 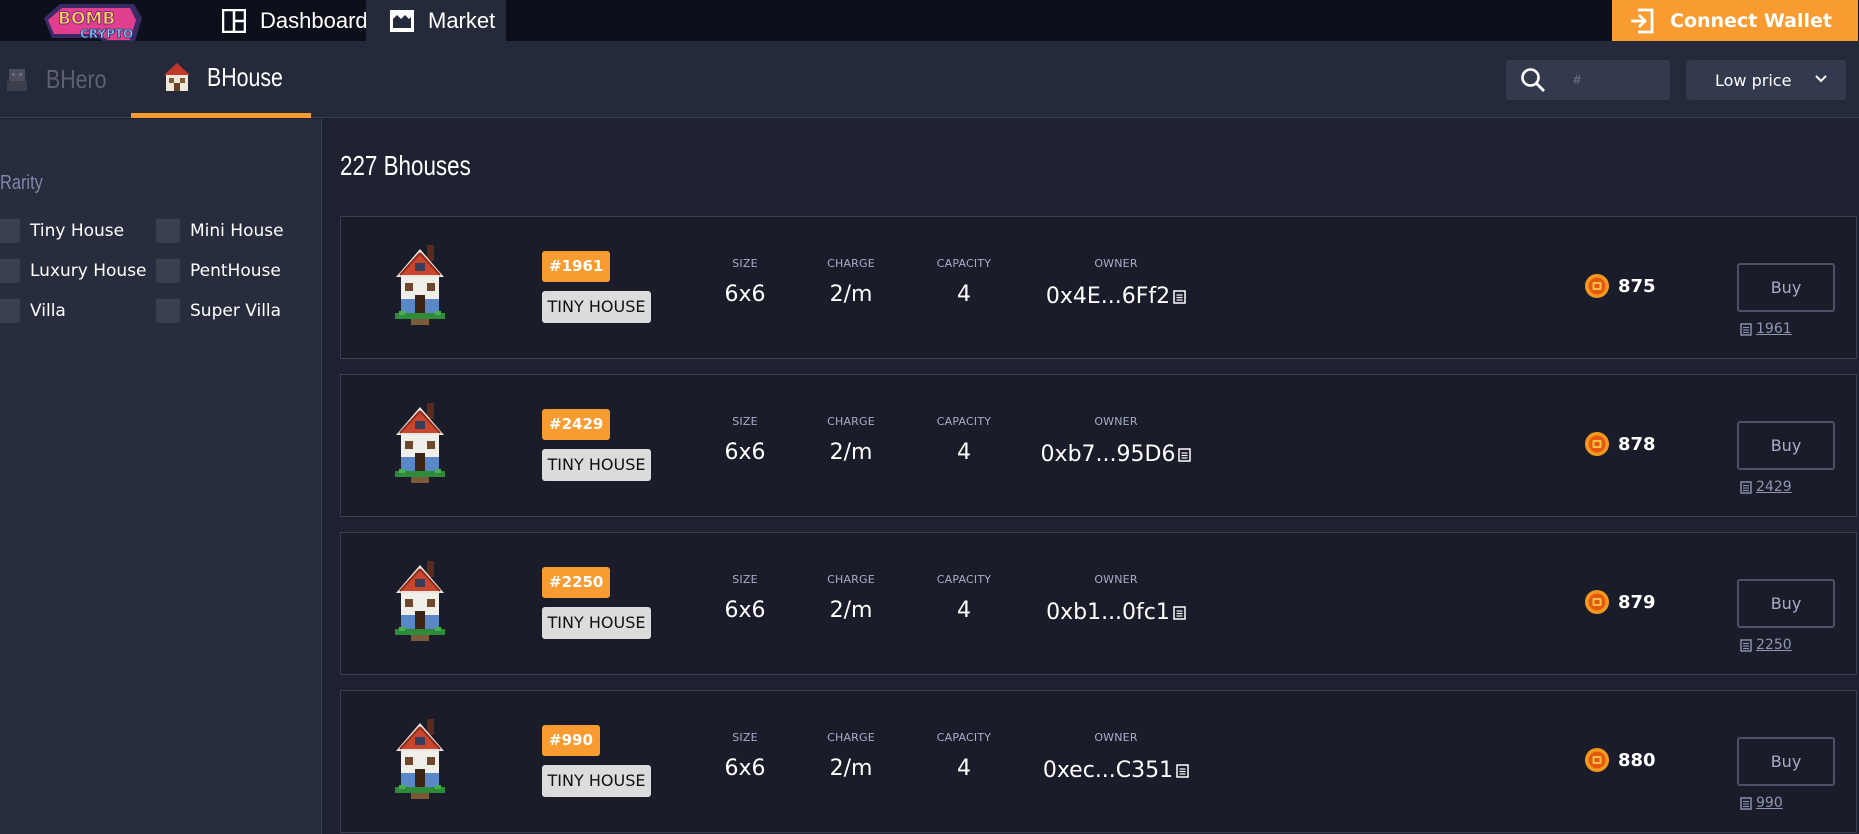 I want to click on connect-wallet-label: Connect Wallet, so click(x=1751, y=20).